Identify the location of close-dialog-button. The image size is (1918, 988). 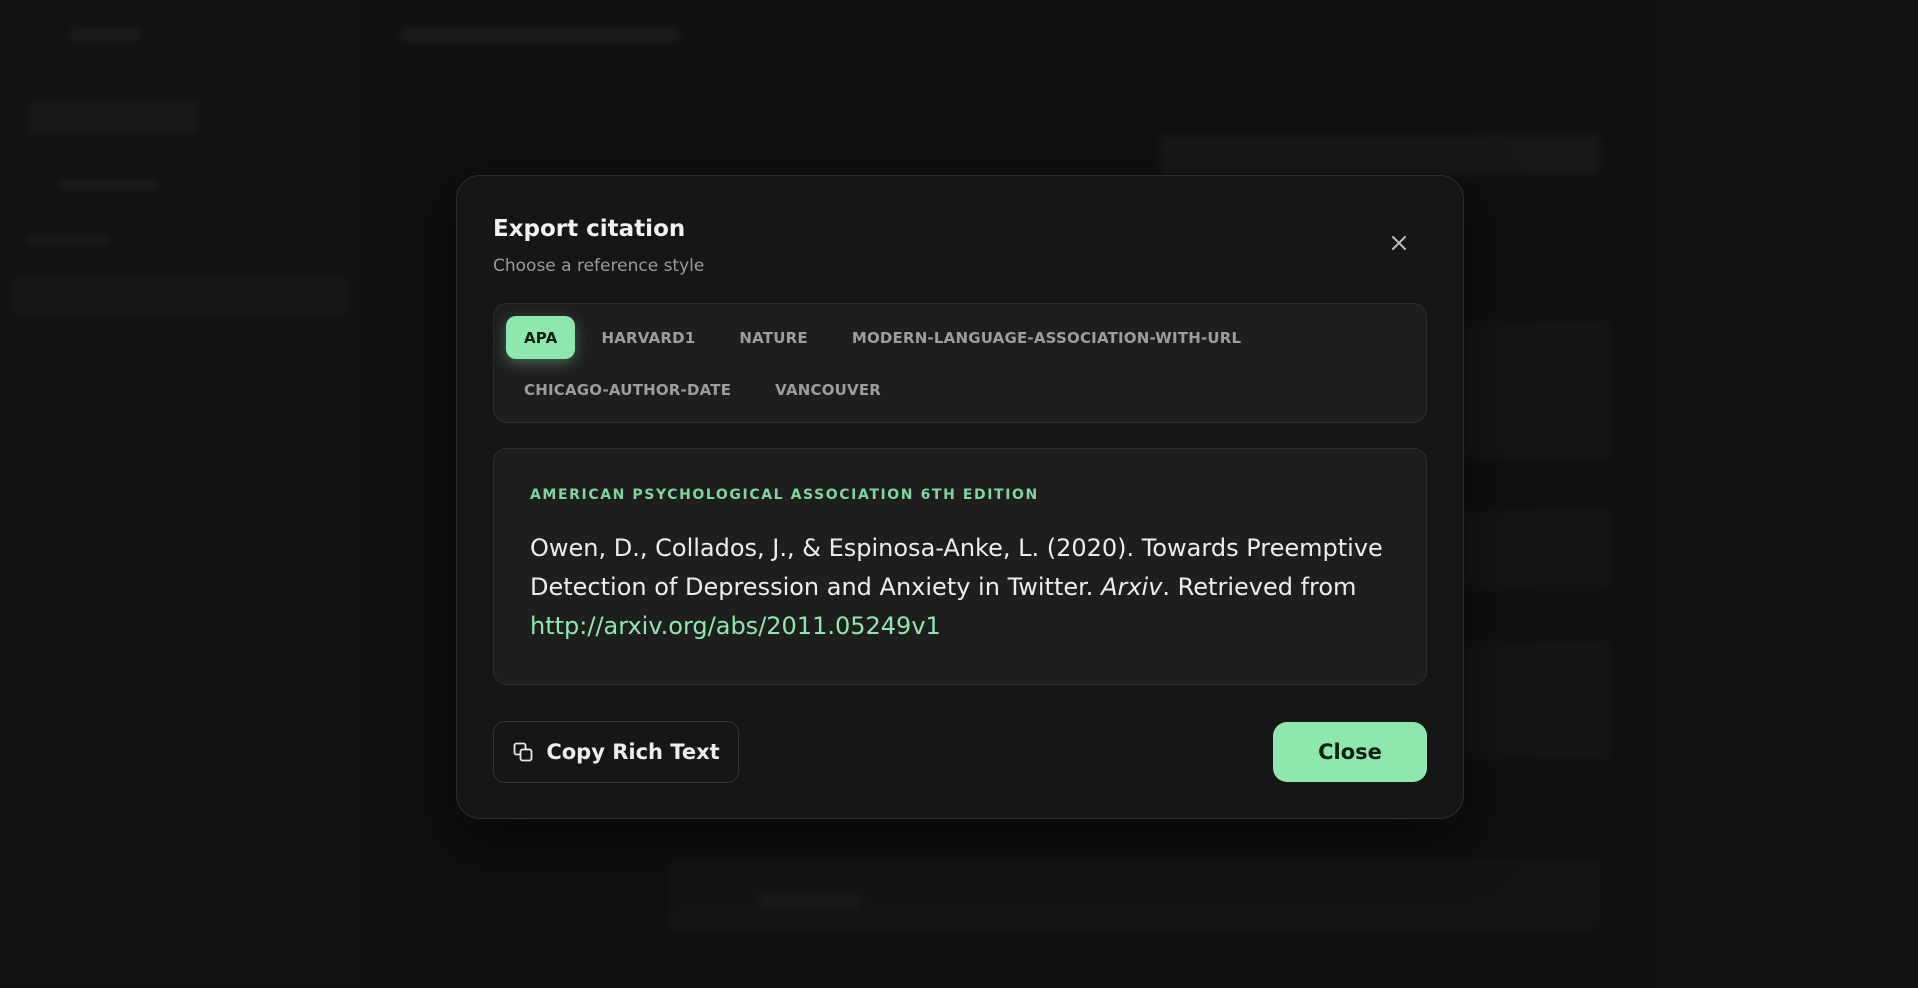
(1399, 243).